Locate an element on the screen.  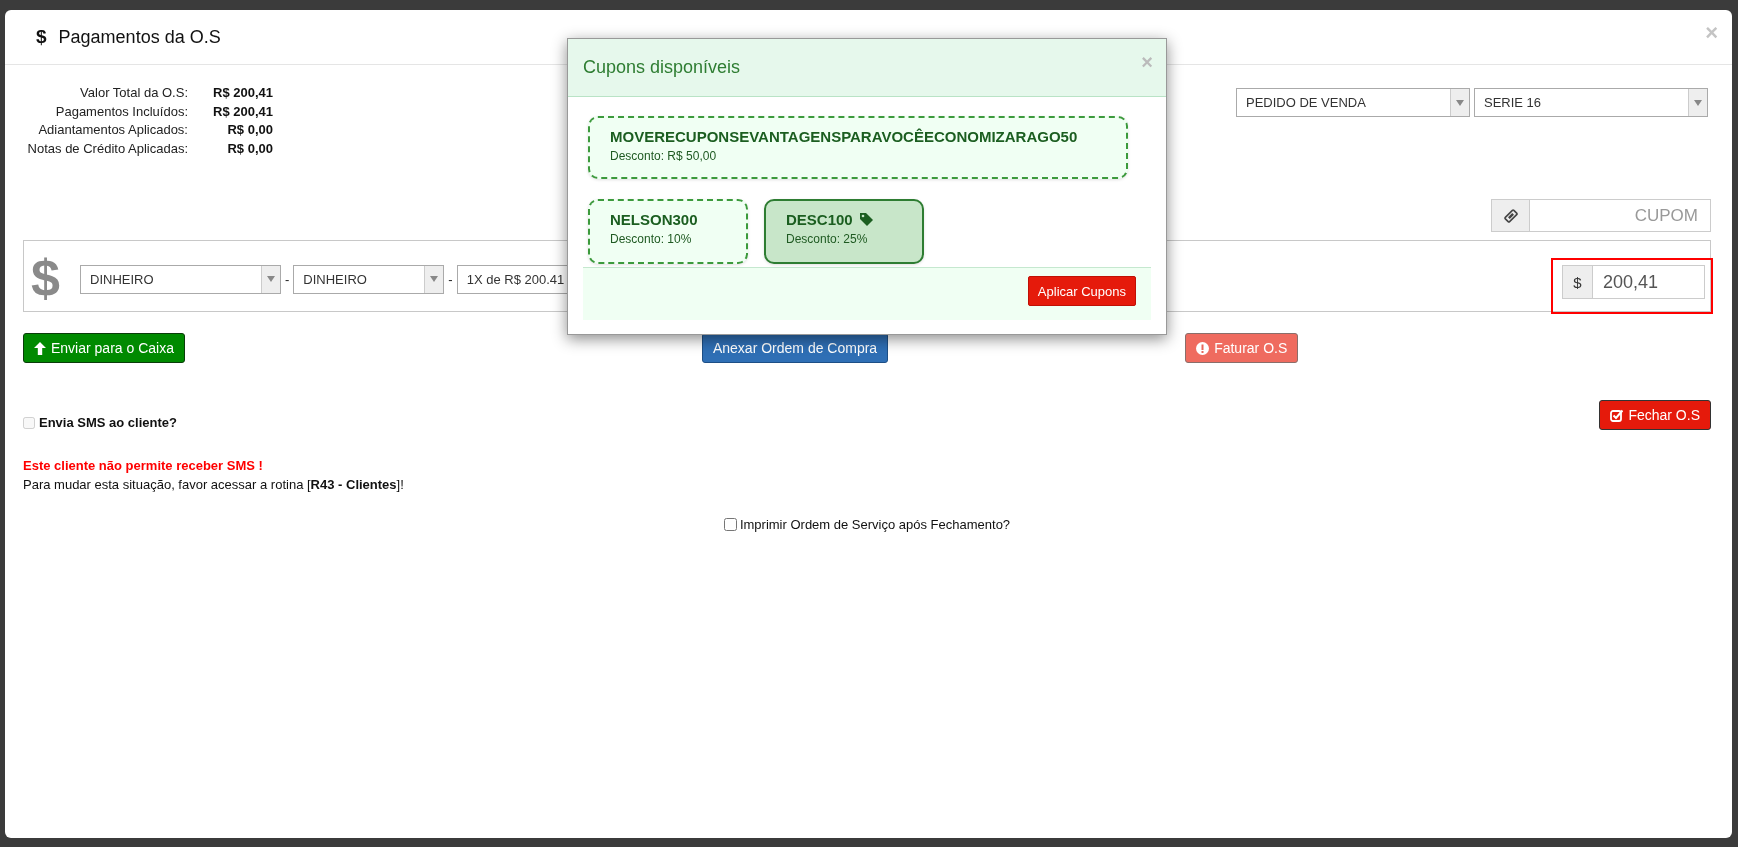
payment-method-dropdown: DINHEIRO is located at coordinates (180, 279).